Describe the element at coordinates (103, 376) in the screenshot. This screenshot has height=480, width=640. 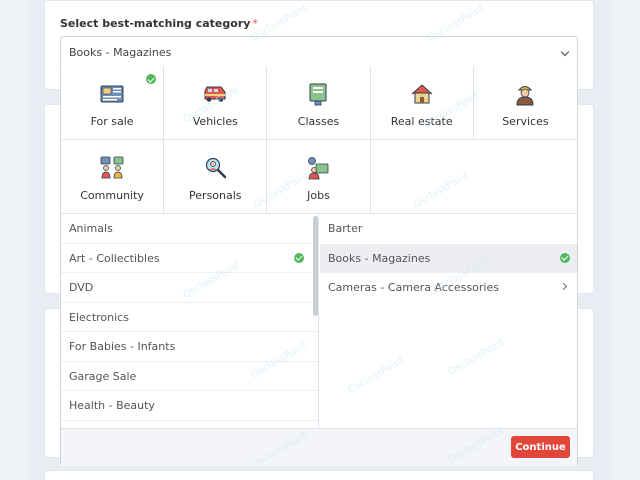
I see `list-item-label: Garage Sale` at that location.